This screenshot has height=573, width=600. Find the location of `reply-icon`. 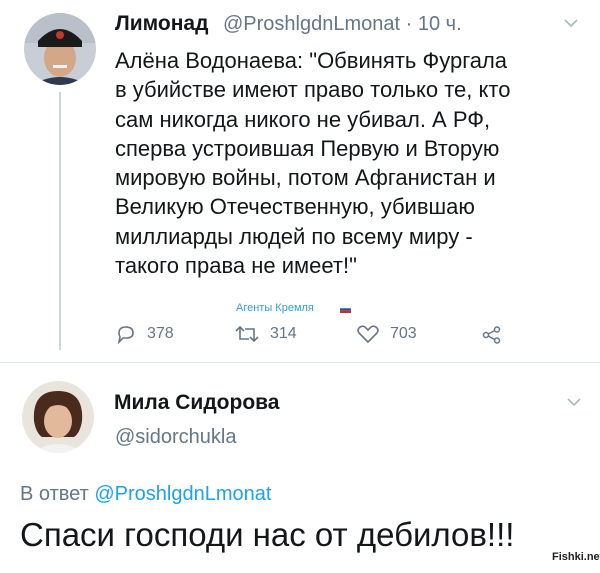

reply-icon is located at coordinates (125, 335).